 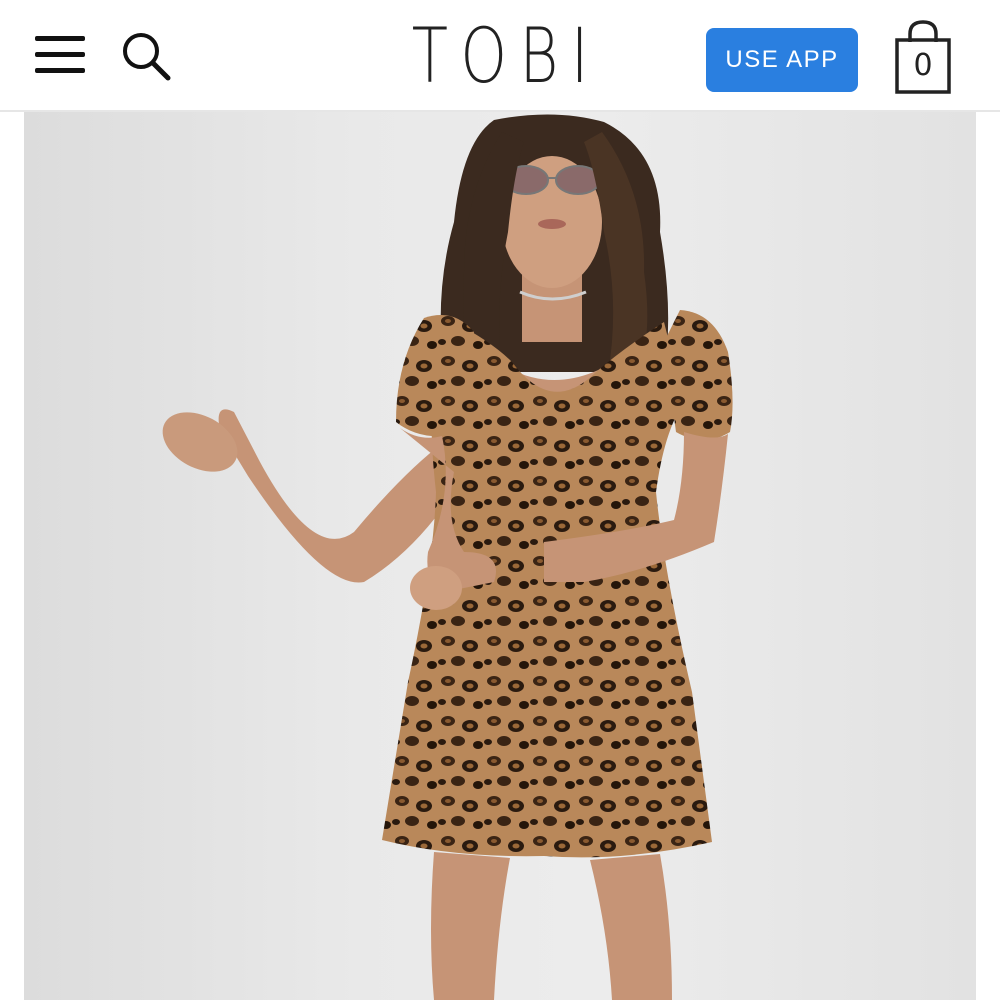 I want to click on site-header: TOBI USE APP 0, so click(x=500, y=56).